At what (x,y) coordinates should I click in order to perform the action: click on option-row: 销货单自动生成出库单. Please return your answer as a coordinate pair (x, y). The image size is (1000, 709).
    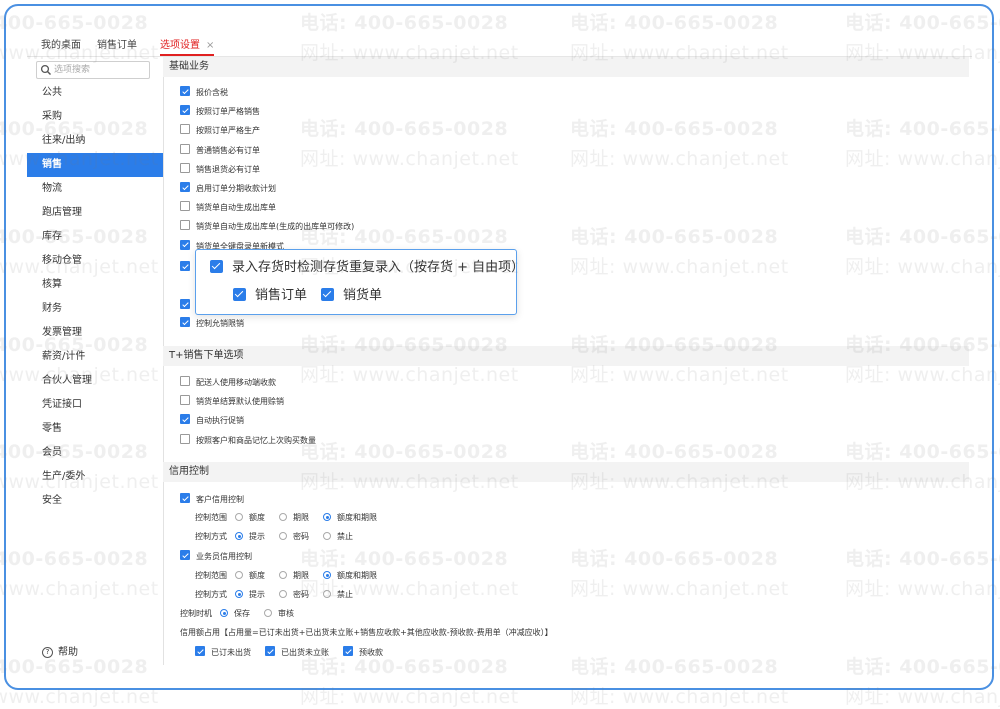
    Looking at the image, I should click on (228, 207).